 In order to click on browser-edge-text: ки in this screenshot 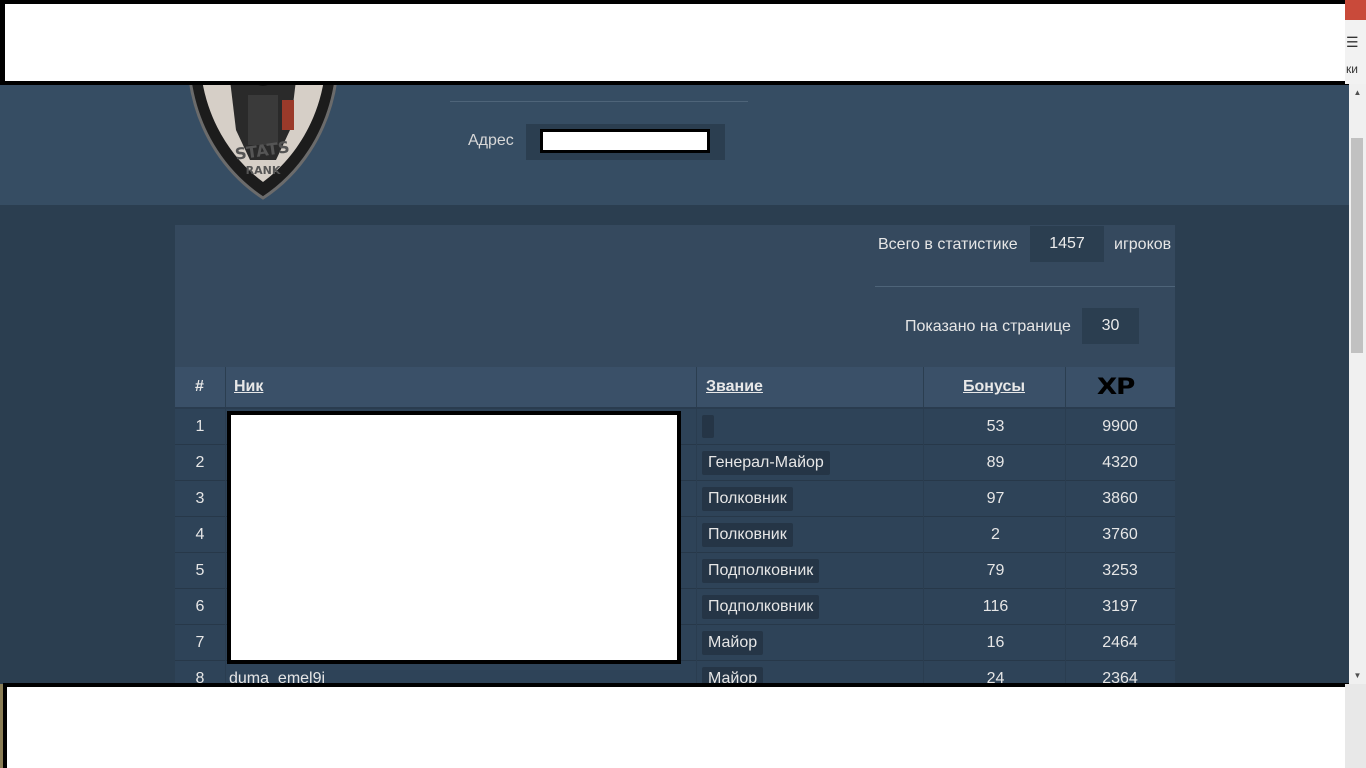, I will do `click(1352, 69)`.